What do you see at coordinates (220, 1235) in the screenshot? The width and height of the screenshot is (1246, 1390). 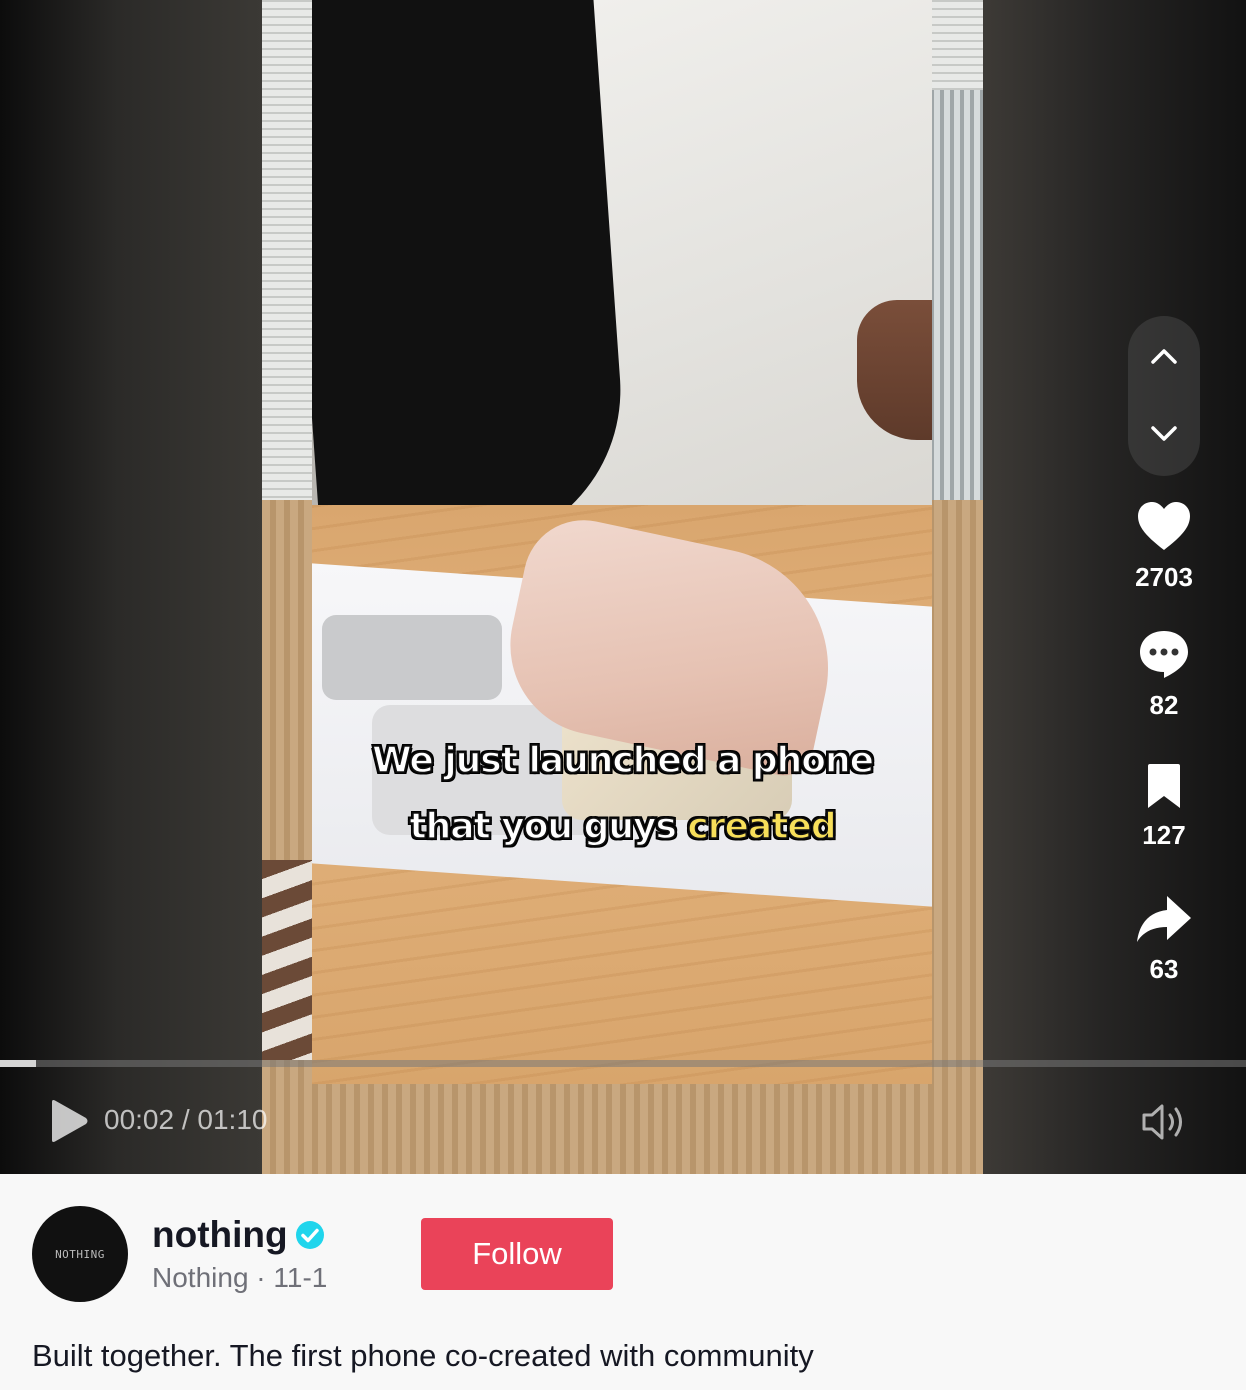 I see `author-username: nothing` at bounding box center [220, 1235].